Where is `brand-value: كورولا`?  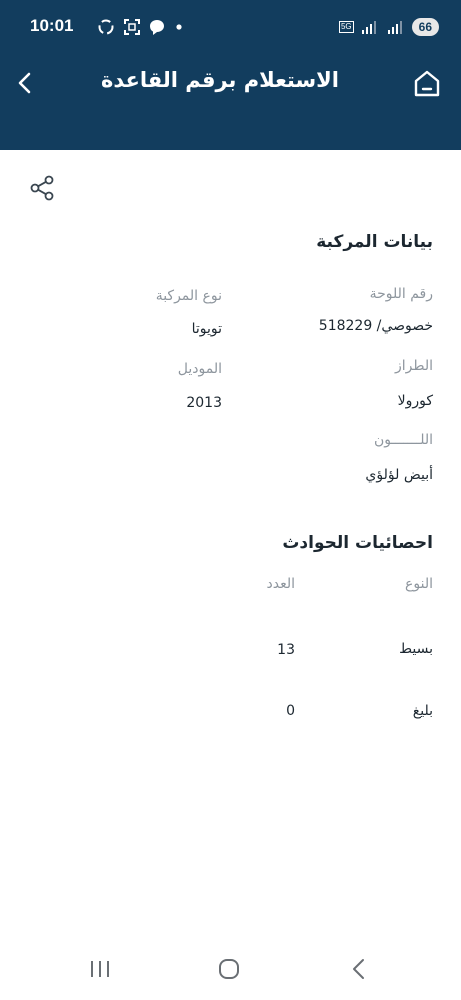
brand-value: كورولا is located at coordinates (415, 401).